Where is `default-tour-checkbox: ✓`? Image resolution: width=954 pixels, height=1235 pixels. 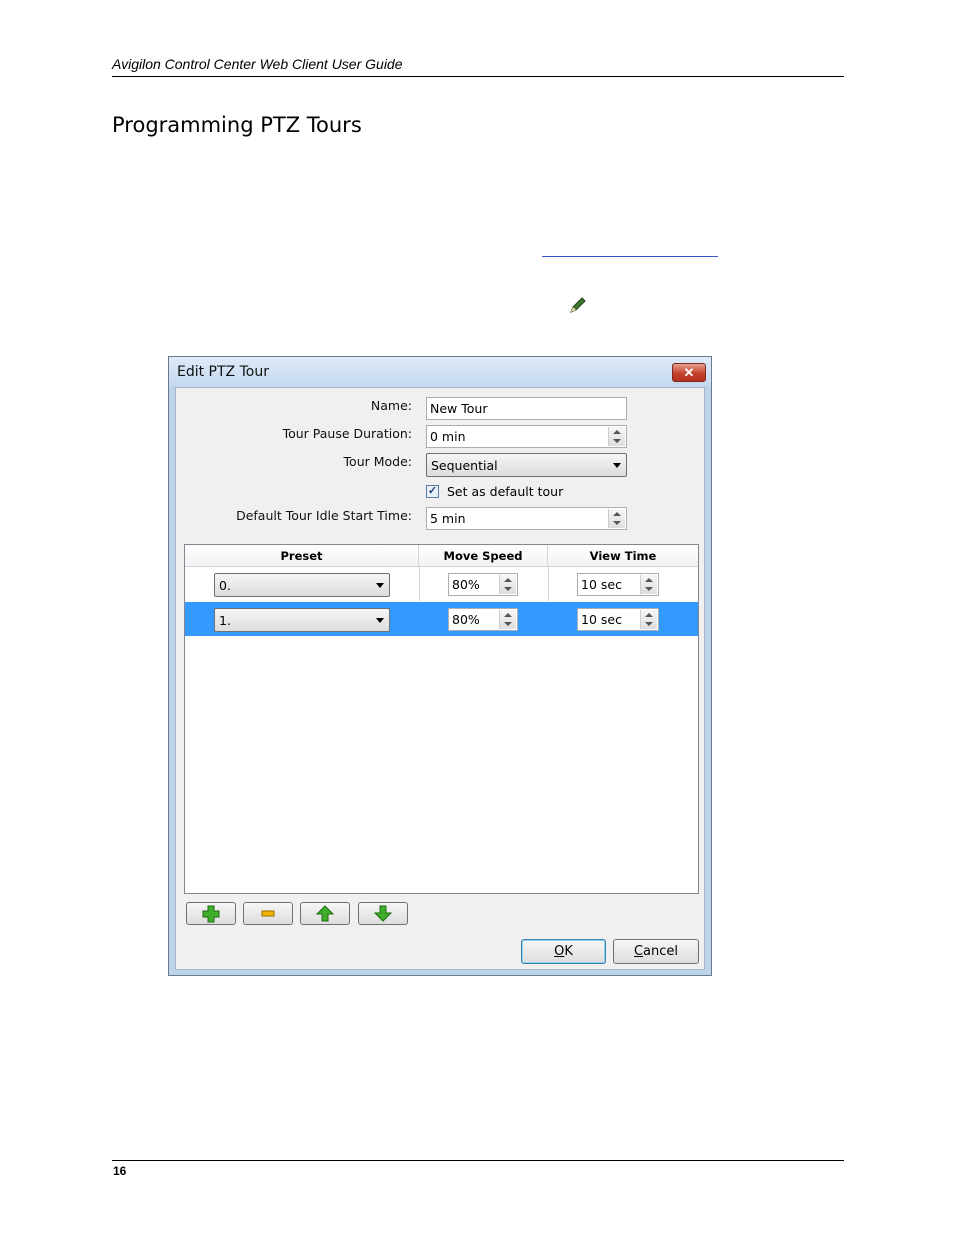
default-tour-checkbox: ✓ is located at coordinates (432, 491).